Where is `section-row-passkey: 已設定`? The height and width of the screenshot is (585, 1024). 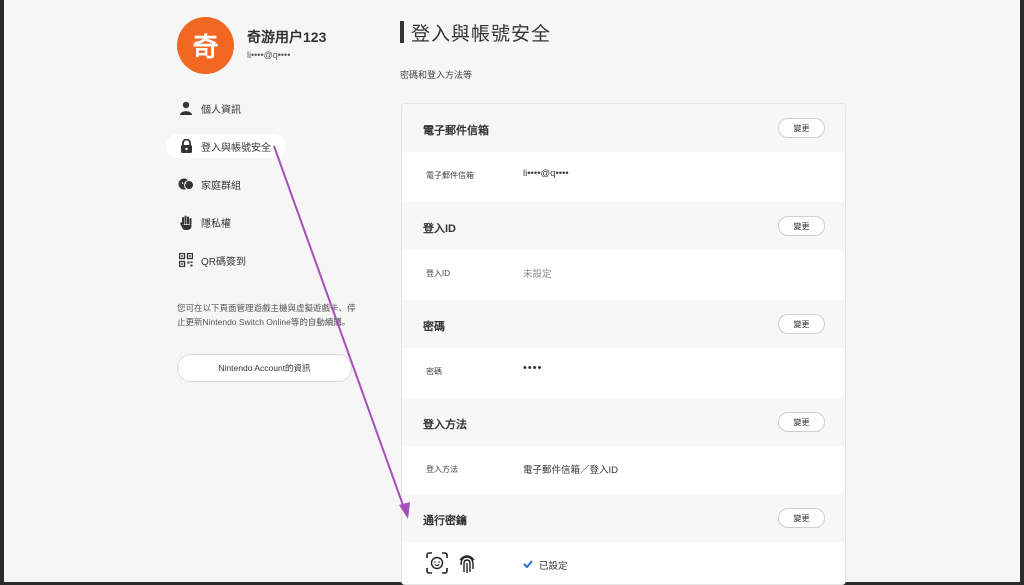
section-row-passkey: 已設定 is located at coordinates (623, 563).